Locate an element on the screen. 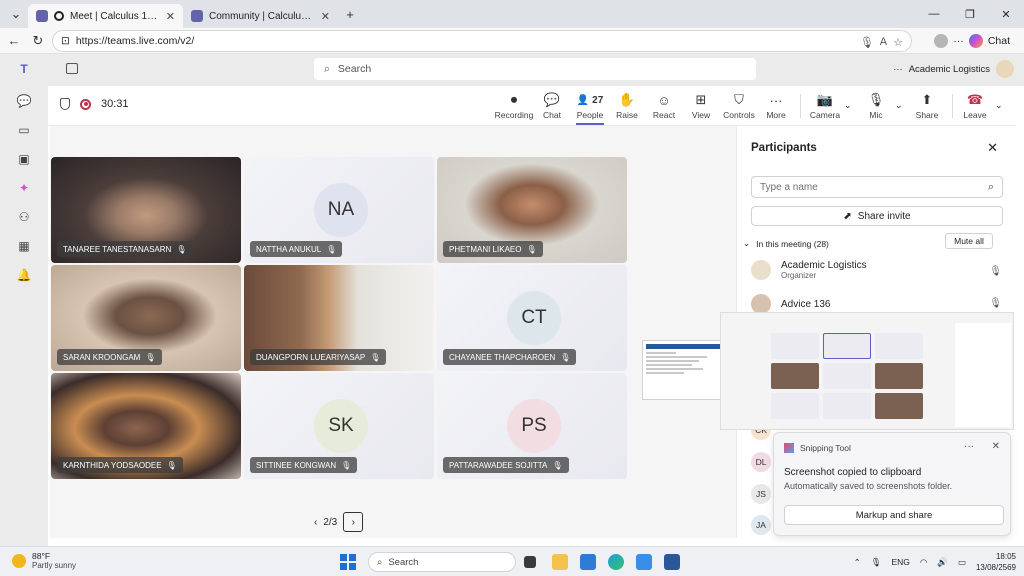  favorite-icon: ☆ is located at coordinates (898, 42).